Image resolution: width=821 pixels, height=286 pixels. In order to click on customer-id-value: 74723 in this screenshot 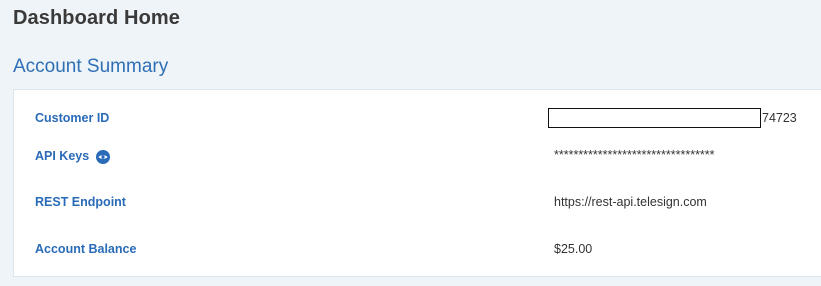, I will do `click(779, 118)`.